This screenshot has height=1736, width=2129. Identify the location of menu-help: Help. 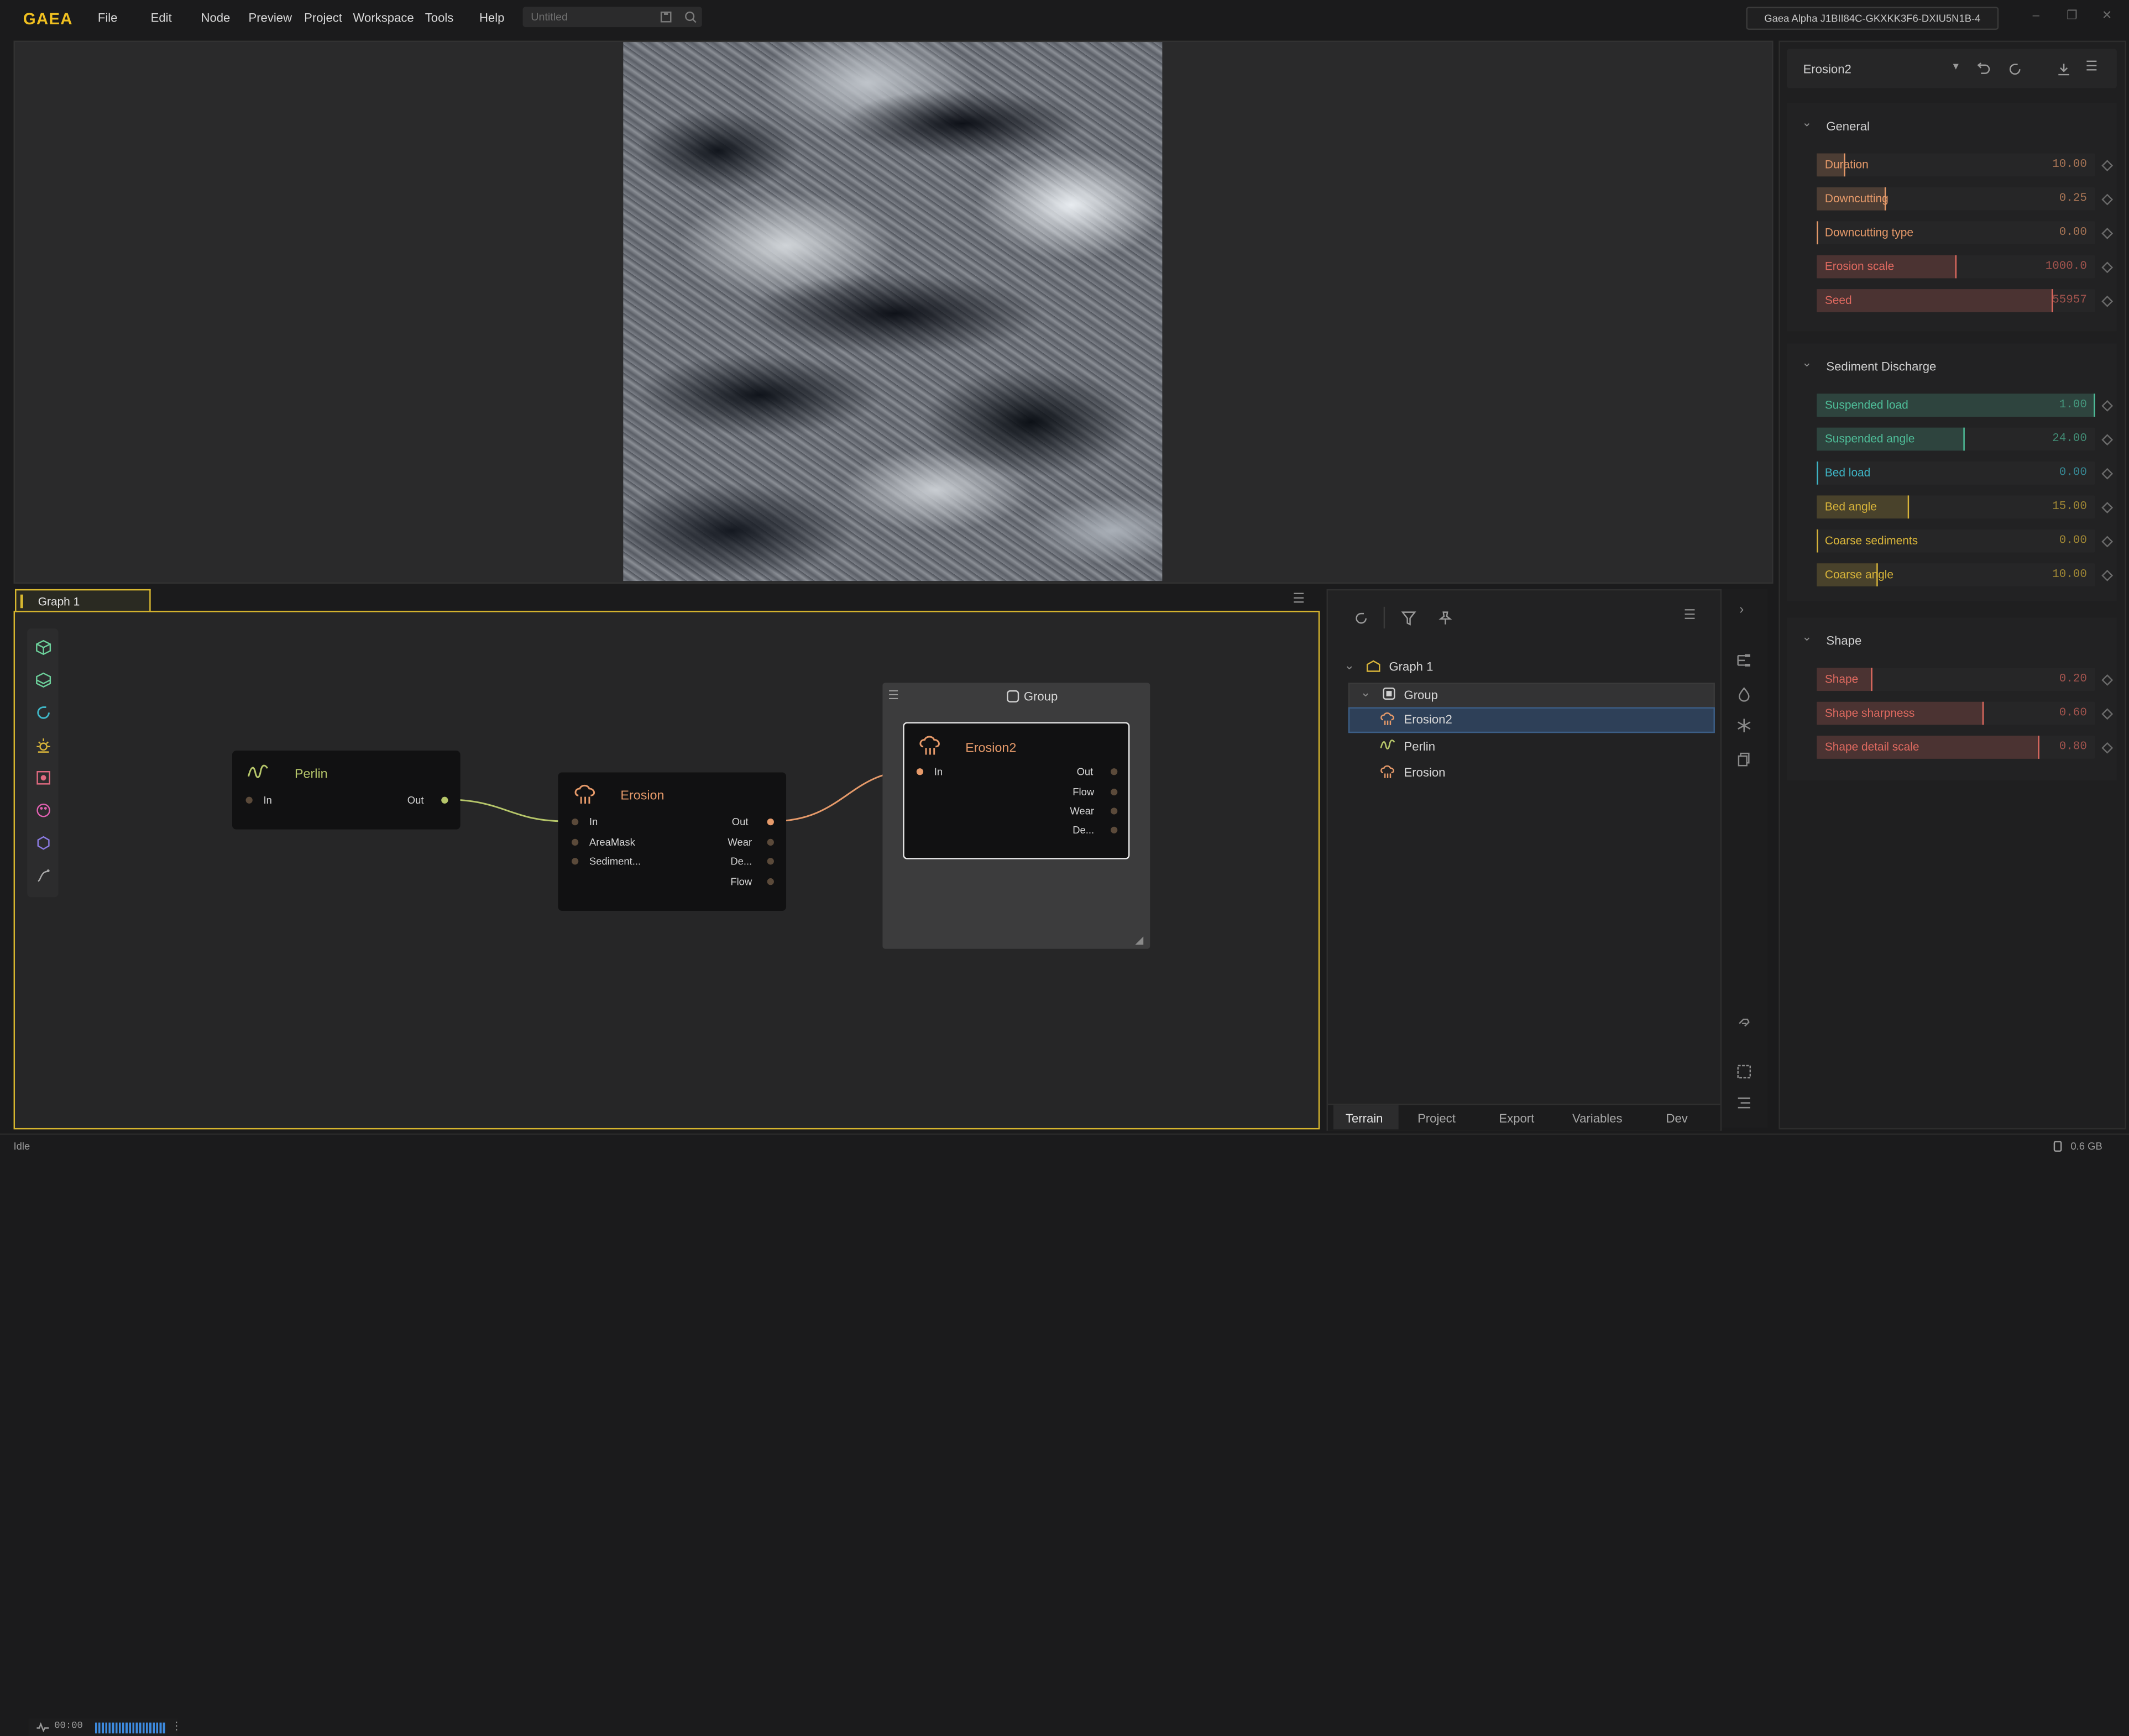
(491, 18).